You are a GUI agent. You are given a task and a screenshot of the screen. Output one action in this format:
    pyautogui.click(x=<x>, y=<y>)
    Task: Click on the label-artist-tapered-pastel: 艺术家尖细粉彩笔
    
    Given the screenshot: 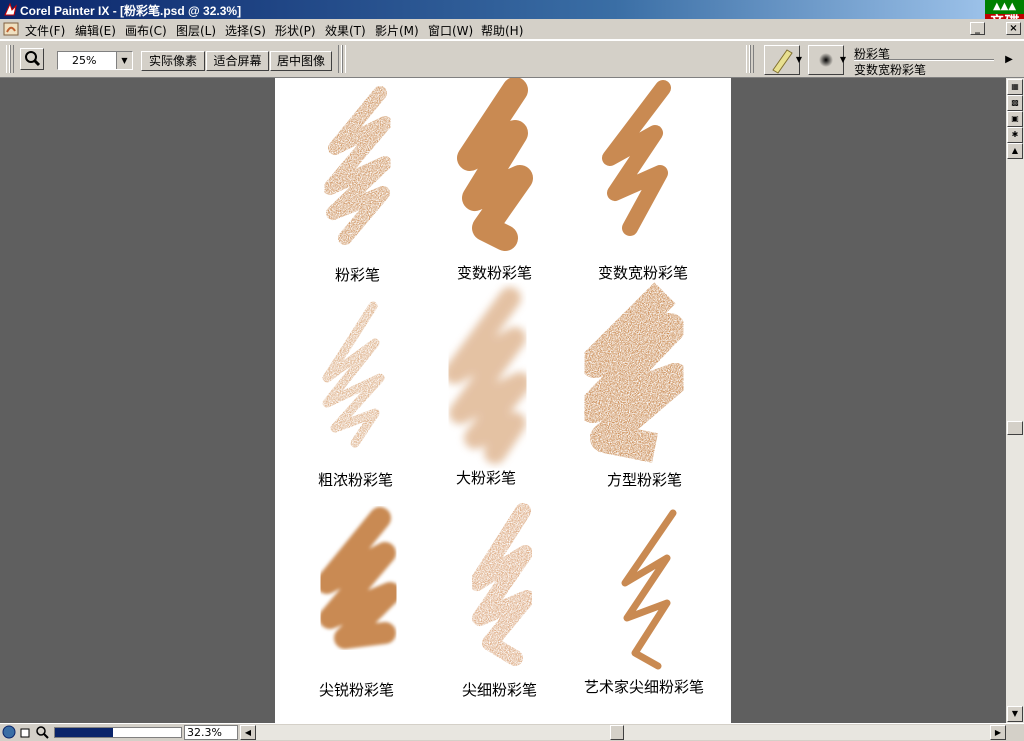 What is the action you would take?
    pyautogui.click(x=644, y=687)
    